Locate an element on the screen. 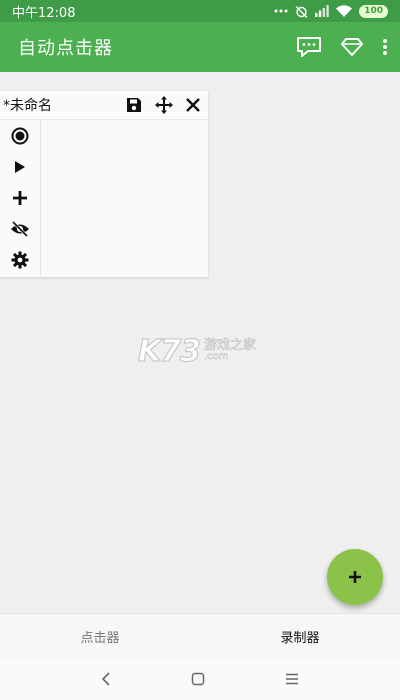  add-button is located at coordinates (20, 197).